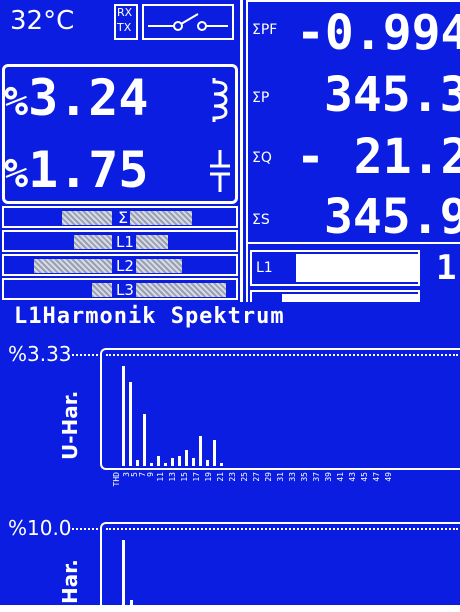 This screenshot has width=460, height=612. Describe the element at coordinates (292, 477) in the screenshot. I see `x-tick: 33` at that location.